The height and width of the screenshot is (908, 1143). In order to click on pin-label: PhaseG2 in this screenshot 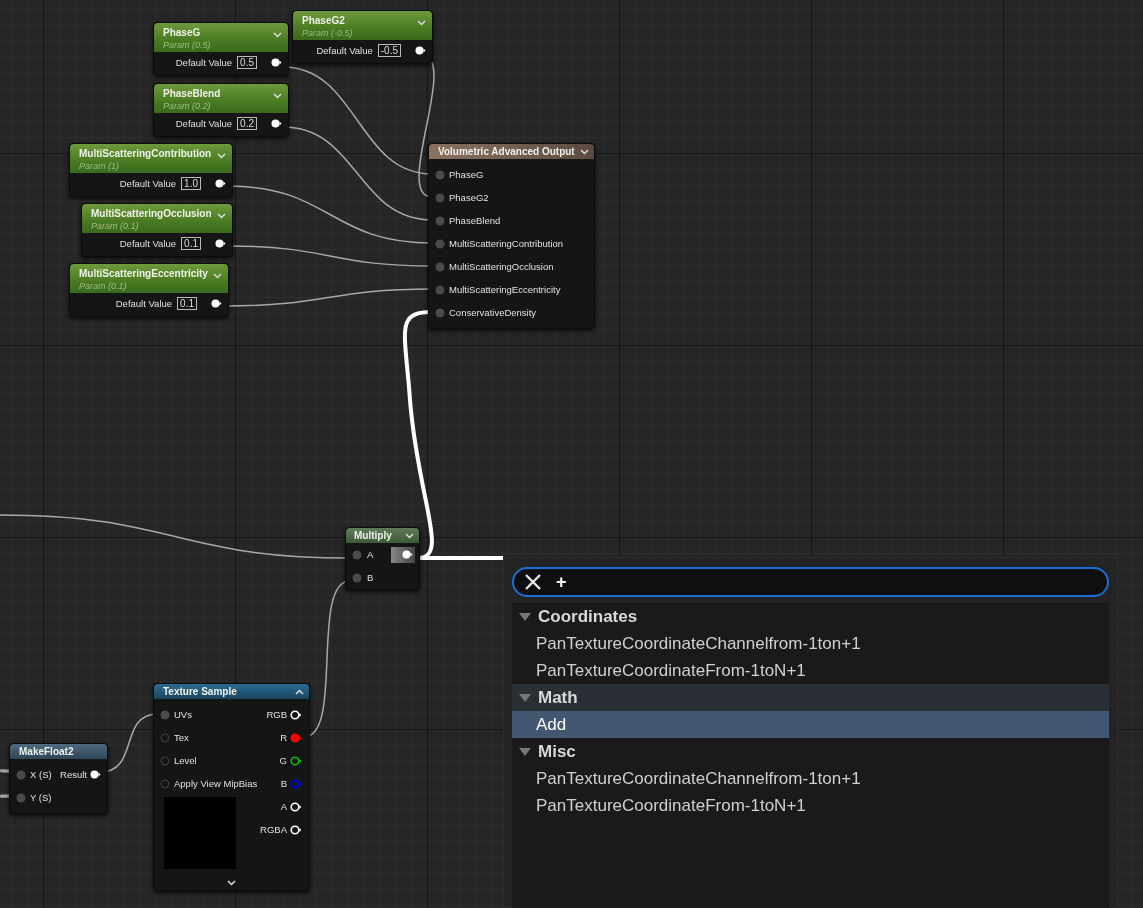, I will do `click(469, 197)`.